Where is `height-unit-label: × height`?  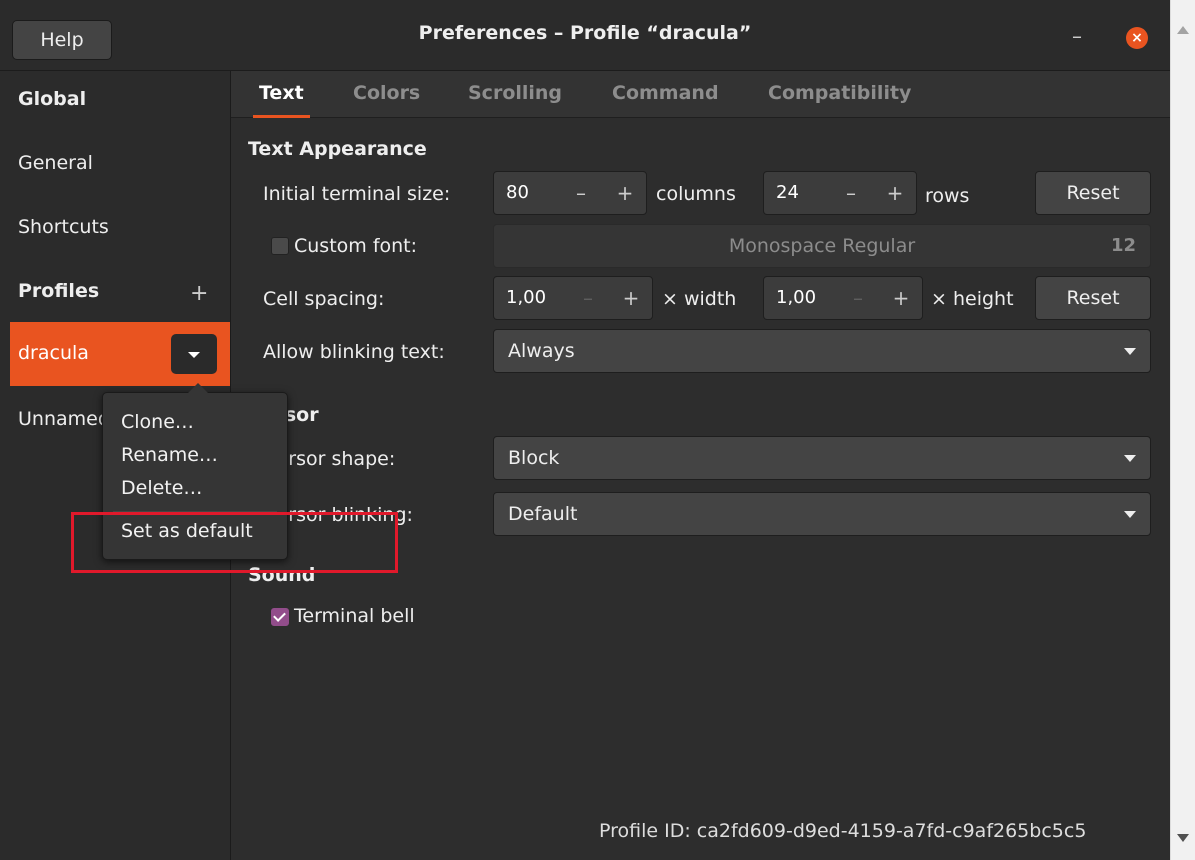
height-unit-label: × height is located at coordinates (972, 299).